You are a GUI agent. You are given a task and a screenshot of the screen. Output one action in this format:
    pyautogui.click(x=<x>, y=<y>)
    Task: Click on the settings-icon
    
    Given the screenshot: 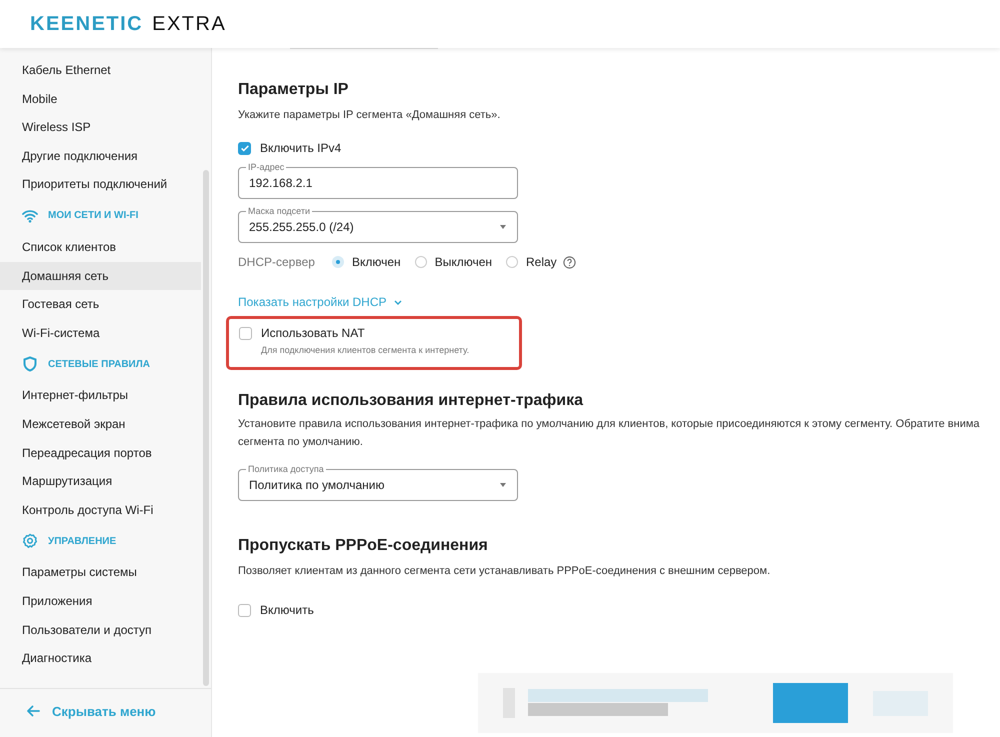 What is the action you would take?
    pyautogui.click(x=30, y=541)
    